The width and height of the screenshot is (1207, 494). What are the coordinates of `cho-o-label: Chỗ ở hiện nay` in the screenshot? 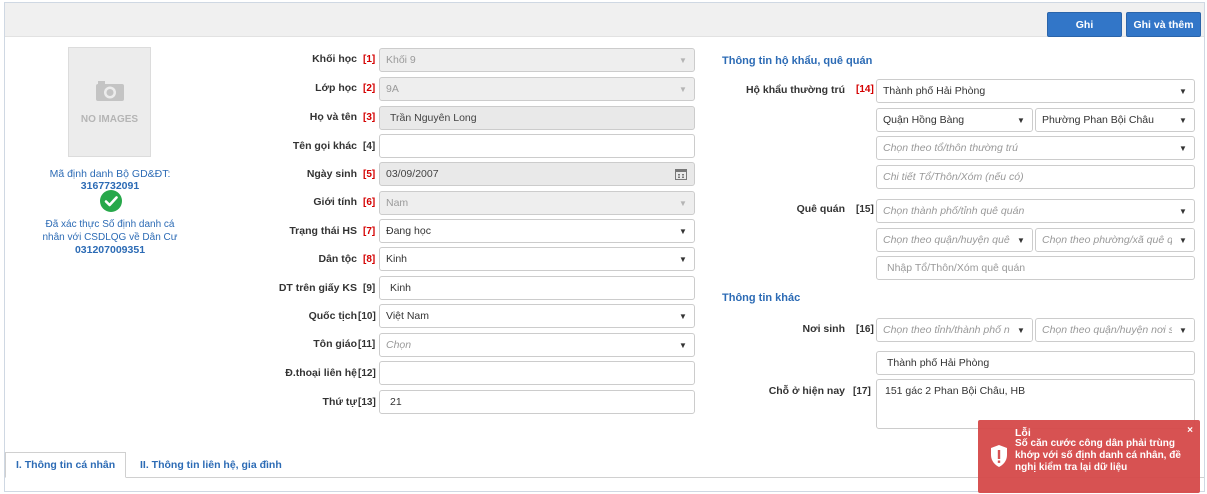 It's located at (806, 391).